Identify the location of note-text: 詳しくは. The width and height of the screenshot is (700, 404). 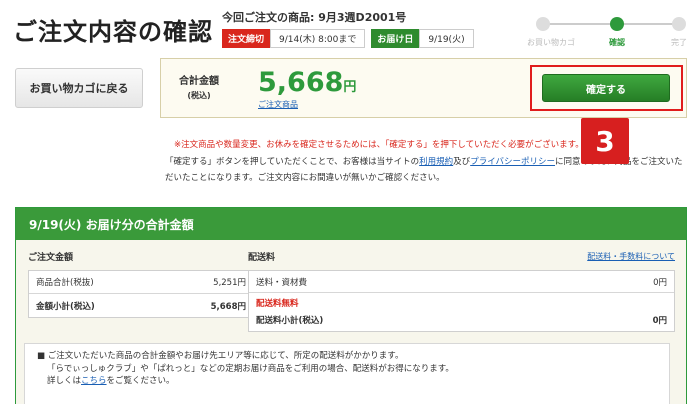
(64, 381).